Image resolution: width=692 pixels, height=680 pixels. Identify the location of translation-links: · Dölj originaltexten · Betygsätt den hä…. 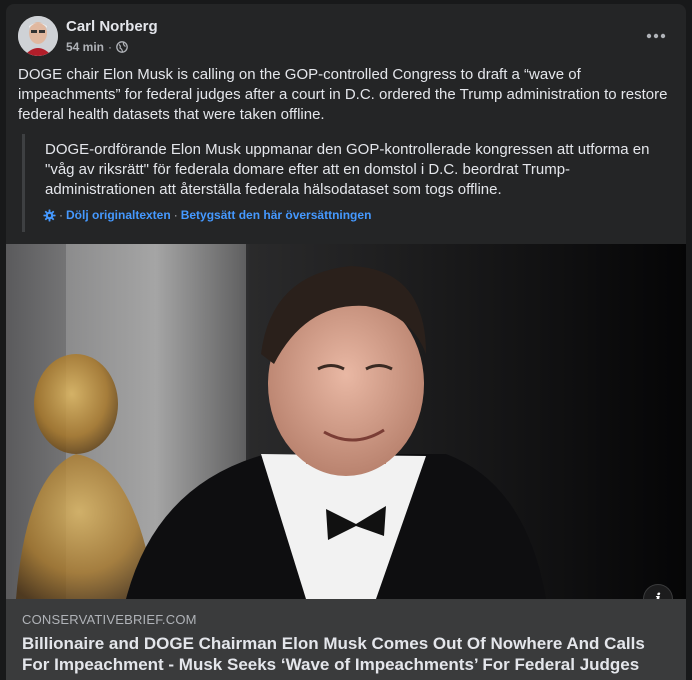
(207, 215).